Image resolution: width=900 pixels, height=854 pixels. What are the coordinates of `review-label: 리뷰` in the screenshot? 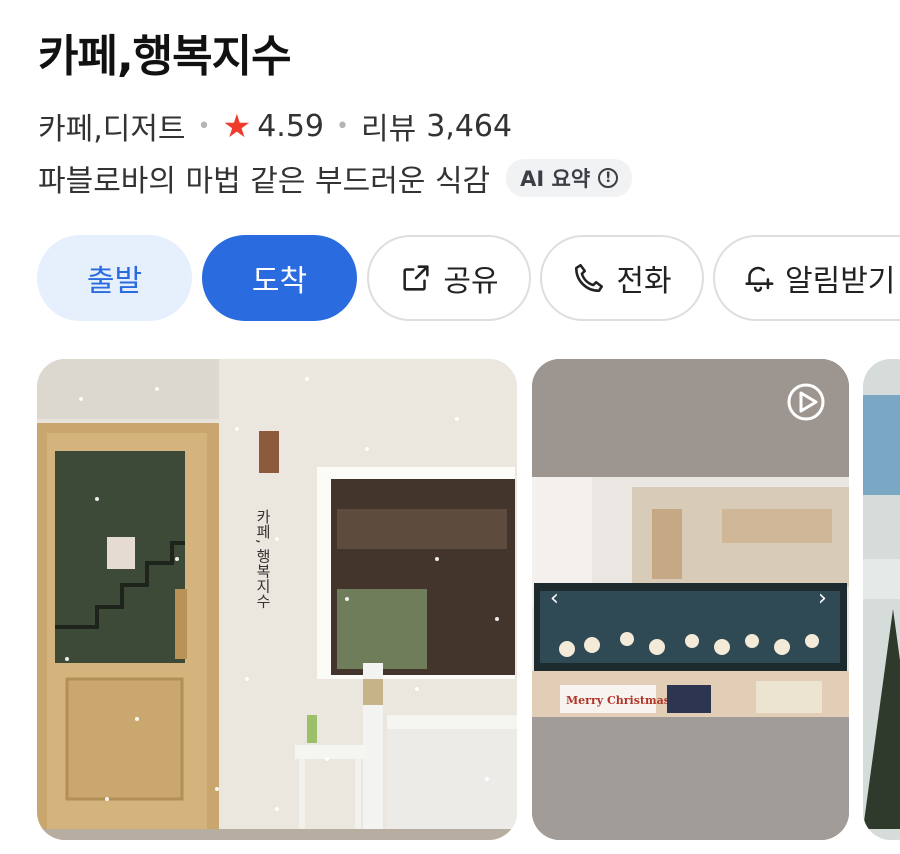 It's located at (388, 126).